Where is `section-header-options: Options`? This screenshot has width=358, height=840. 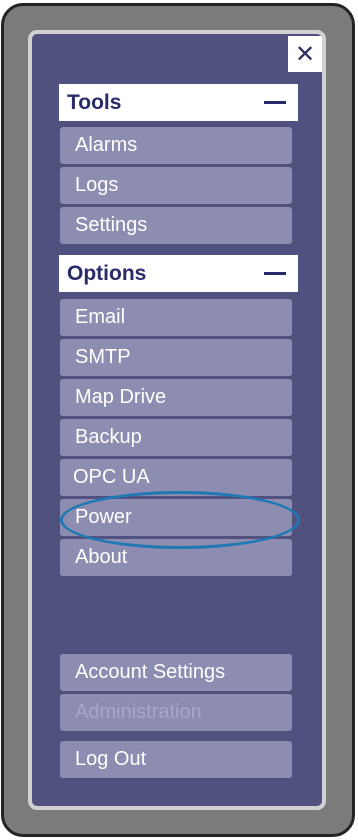
section-header-options: Options is located at coordinates (178, 273).